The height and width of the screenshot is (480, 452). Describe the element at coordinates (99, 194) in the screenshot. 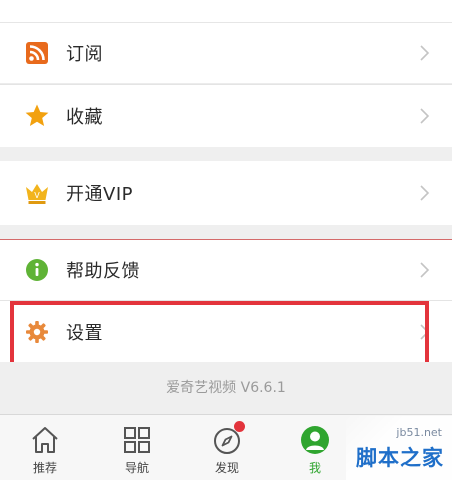

I see `menu-item-label: 开通VIP` at that location.